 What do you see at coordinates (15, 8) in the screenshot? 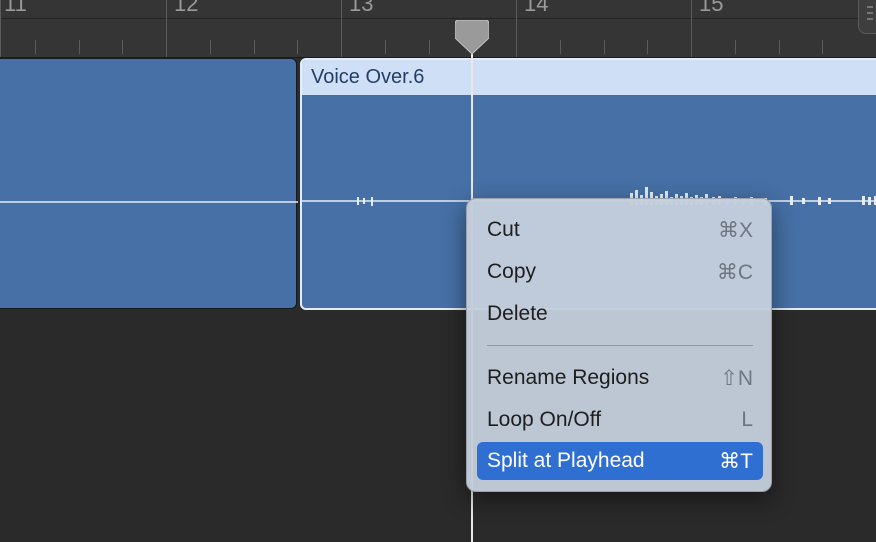
I see `bar-number-11: 11` at bounding box center [15, 8].